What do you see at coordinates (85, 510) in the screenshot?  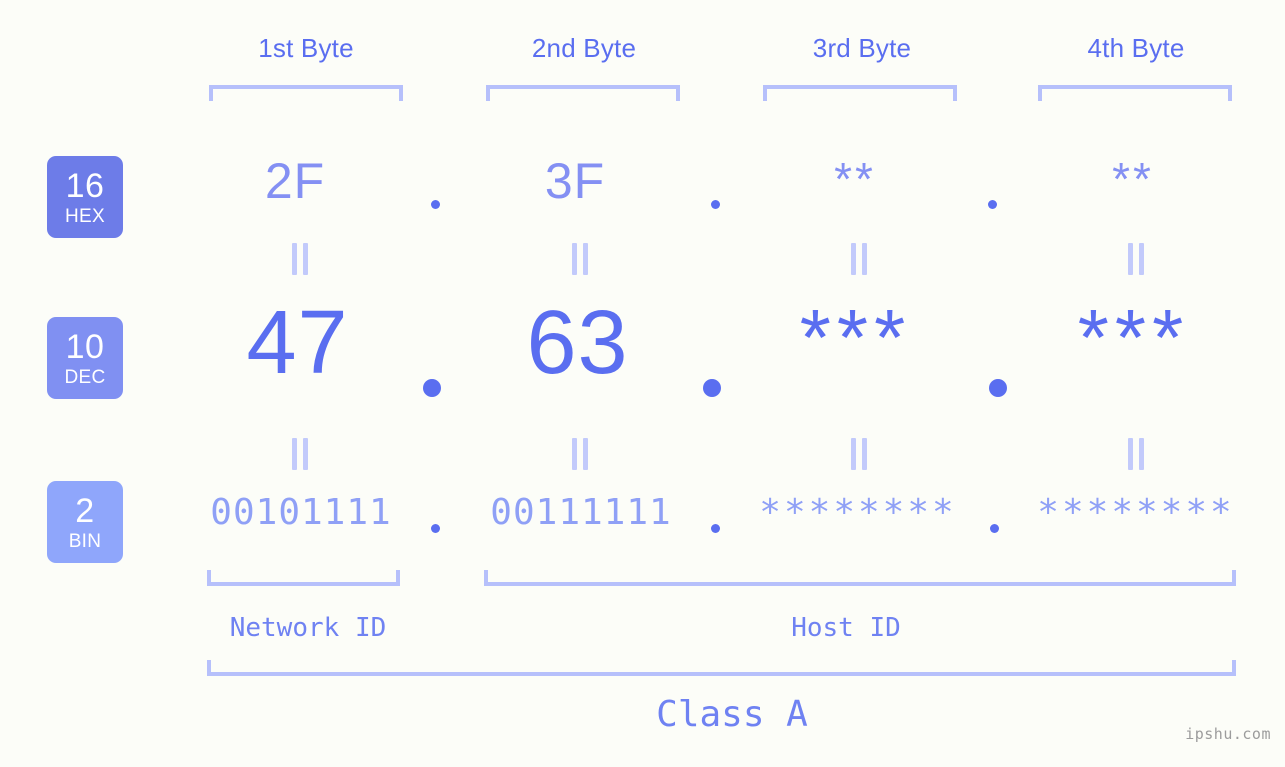 I see `base-badge-bin-number: 2` at bounding box center [85, 510].